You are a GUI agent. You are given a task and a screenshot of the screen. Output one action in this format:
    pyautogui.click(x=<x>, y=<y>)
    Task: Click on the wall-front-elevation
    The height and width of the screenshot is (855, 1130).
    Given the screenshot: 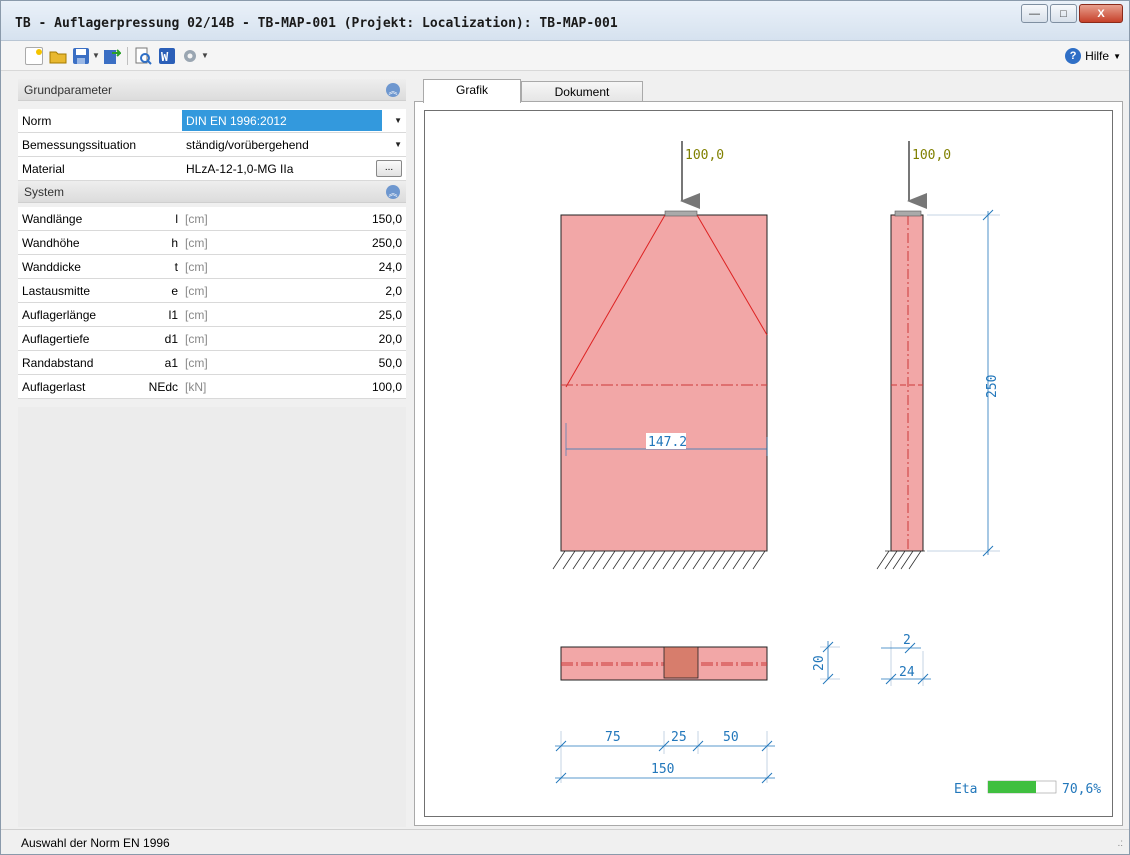 What is the action you would take?
    pyautogui.click(x=664, y=383)
    